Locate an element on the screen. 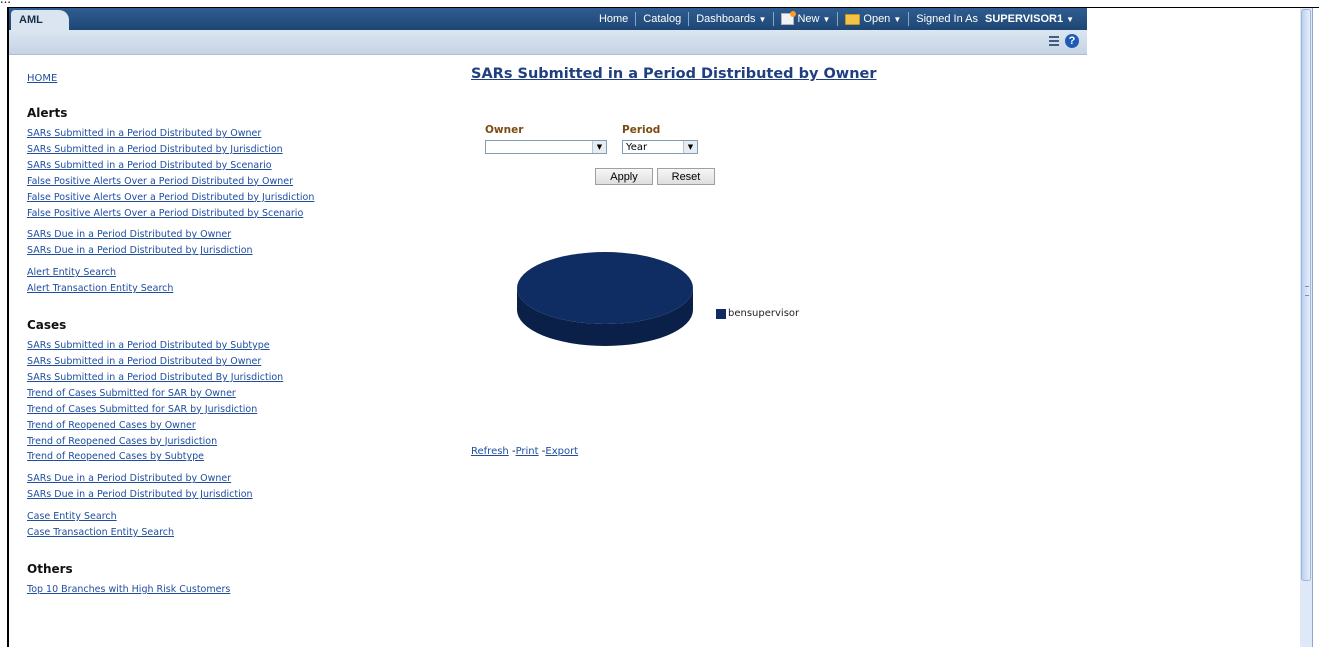 The width and height of the screenshot is (1319, 647). folder-open-icon is located at coordinates (853, 19).